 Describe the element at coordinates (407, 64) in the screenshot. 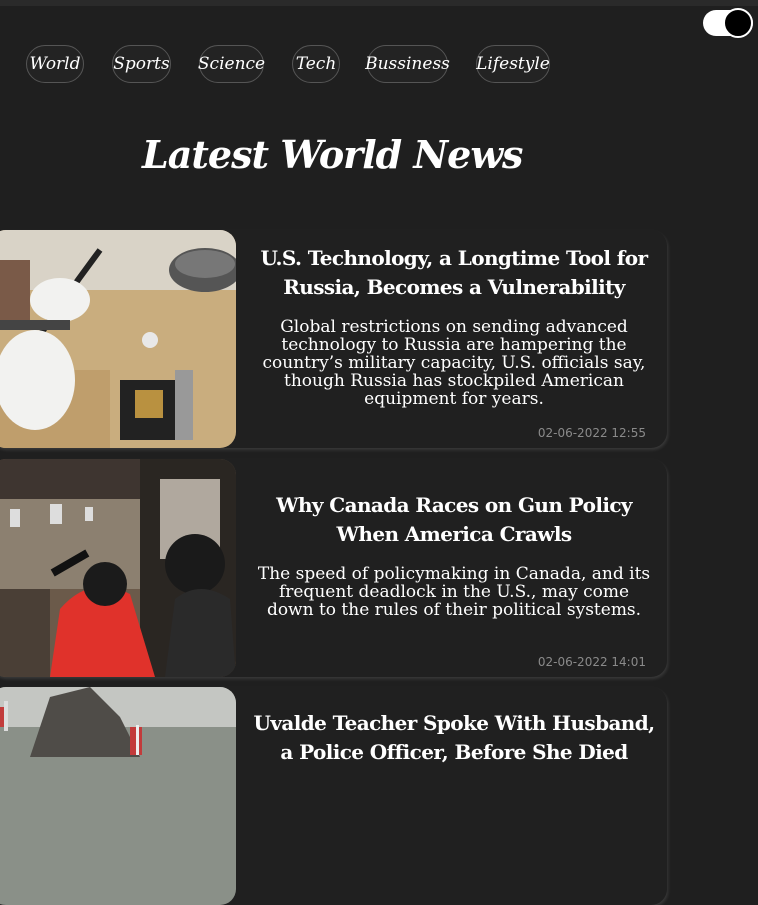

I see `nav-item-business: Bussiness` at that location.